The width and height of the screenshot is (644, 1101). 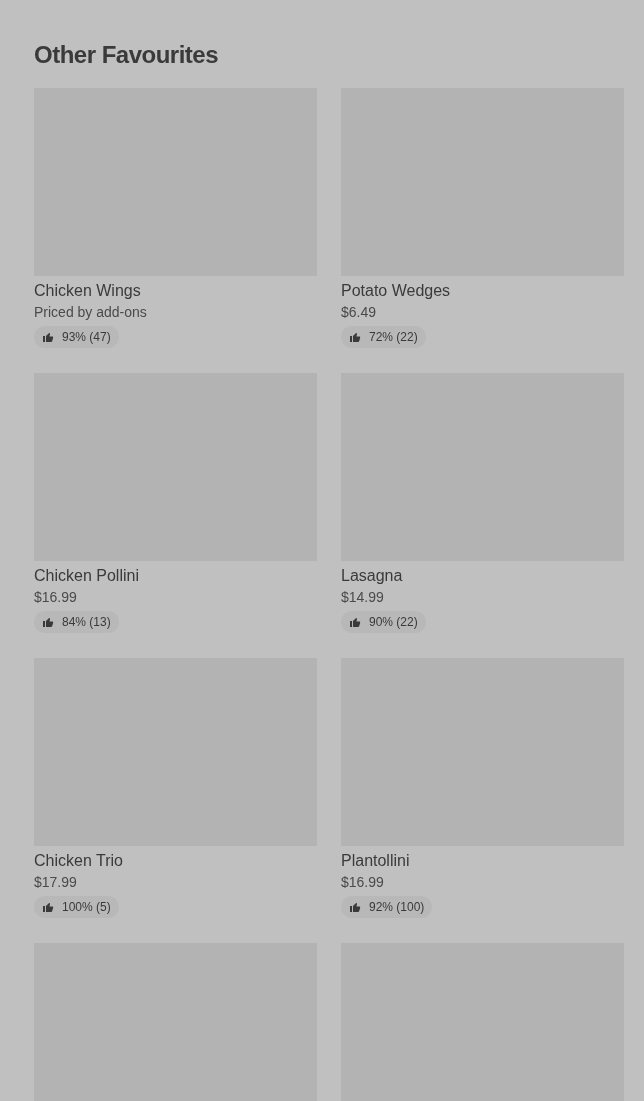 What do you see at coordinates (86, 337) in the screenshot?
I see `rating-text: 93% (47)` at bounding box center [86, 337].